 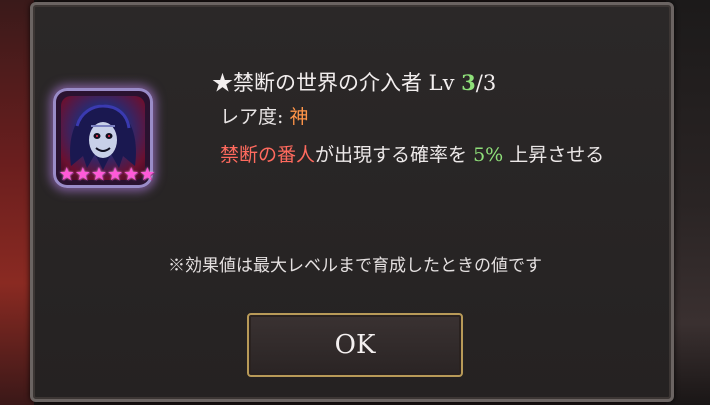 What do you see at coordinates (299, 117) in the screenshot?
I see `rarity-value: 神` at bounding box center [299, 117].